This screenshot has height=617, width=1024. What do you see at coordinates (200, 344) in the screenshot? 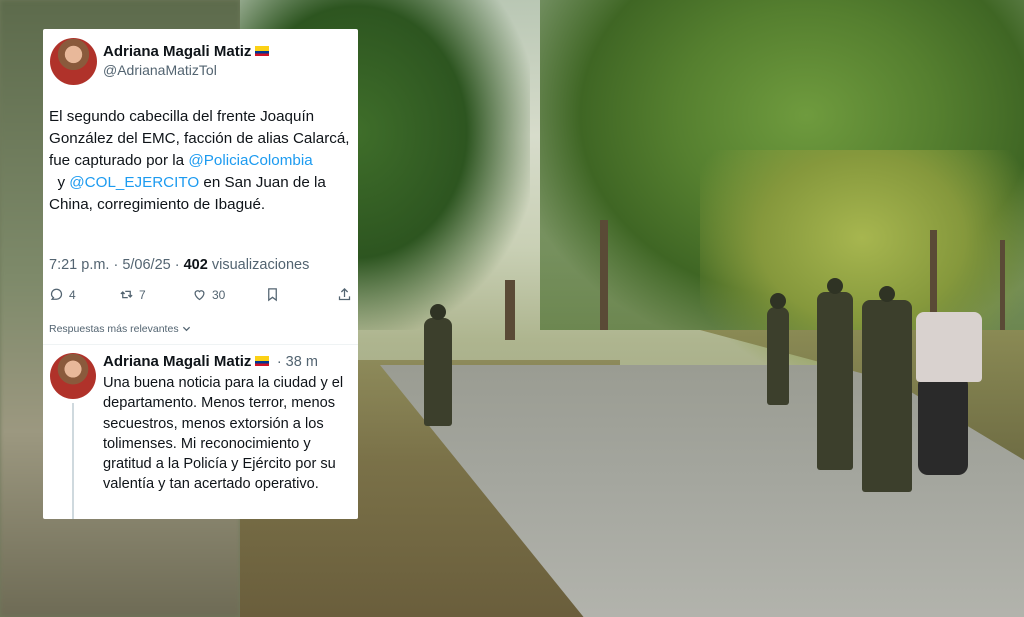
I see `divider` at bounding box center [200, 344].